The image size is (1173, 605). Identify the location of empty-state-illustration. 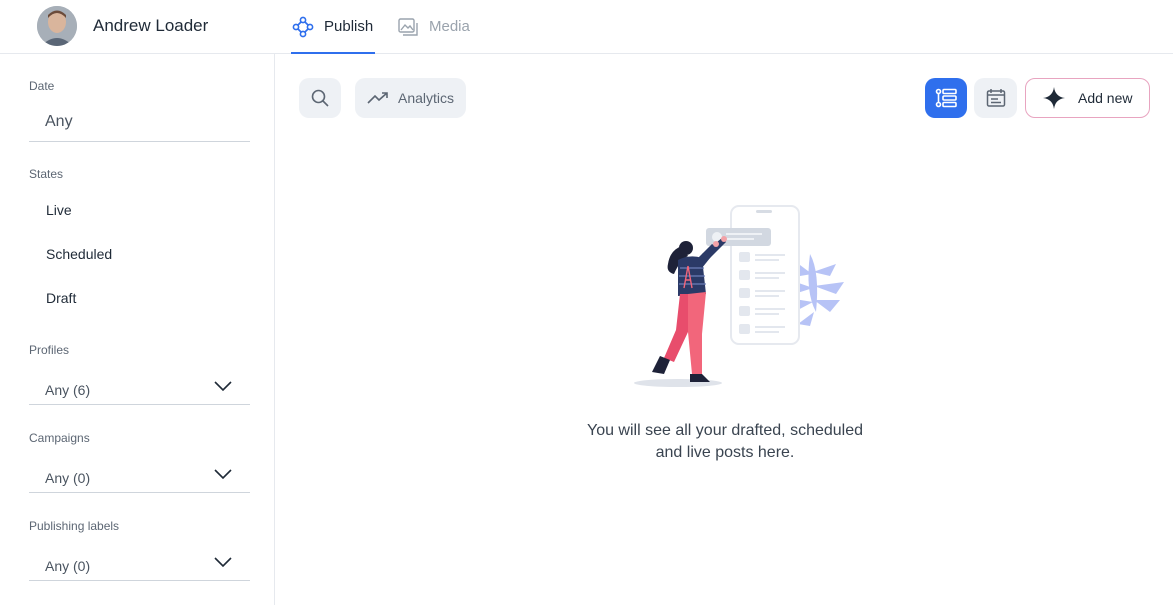
(739, 296).